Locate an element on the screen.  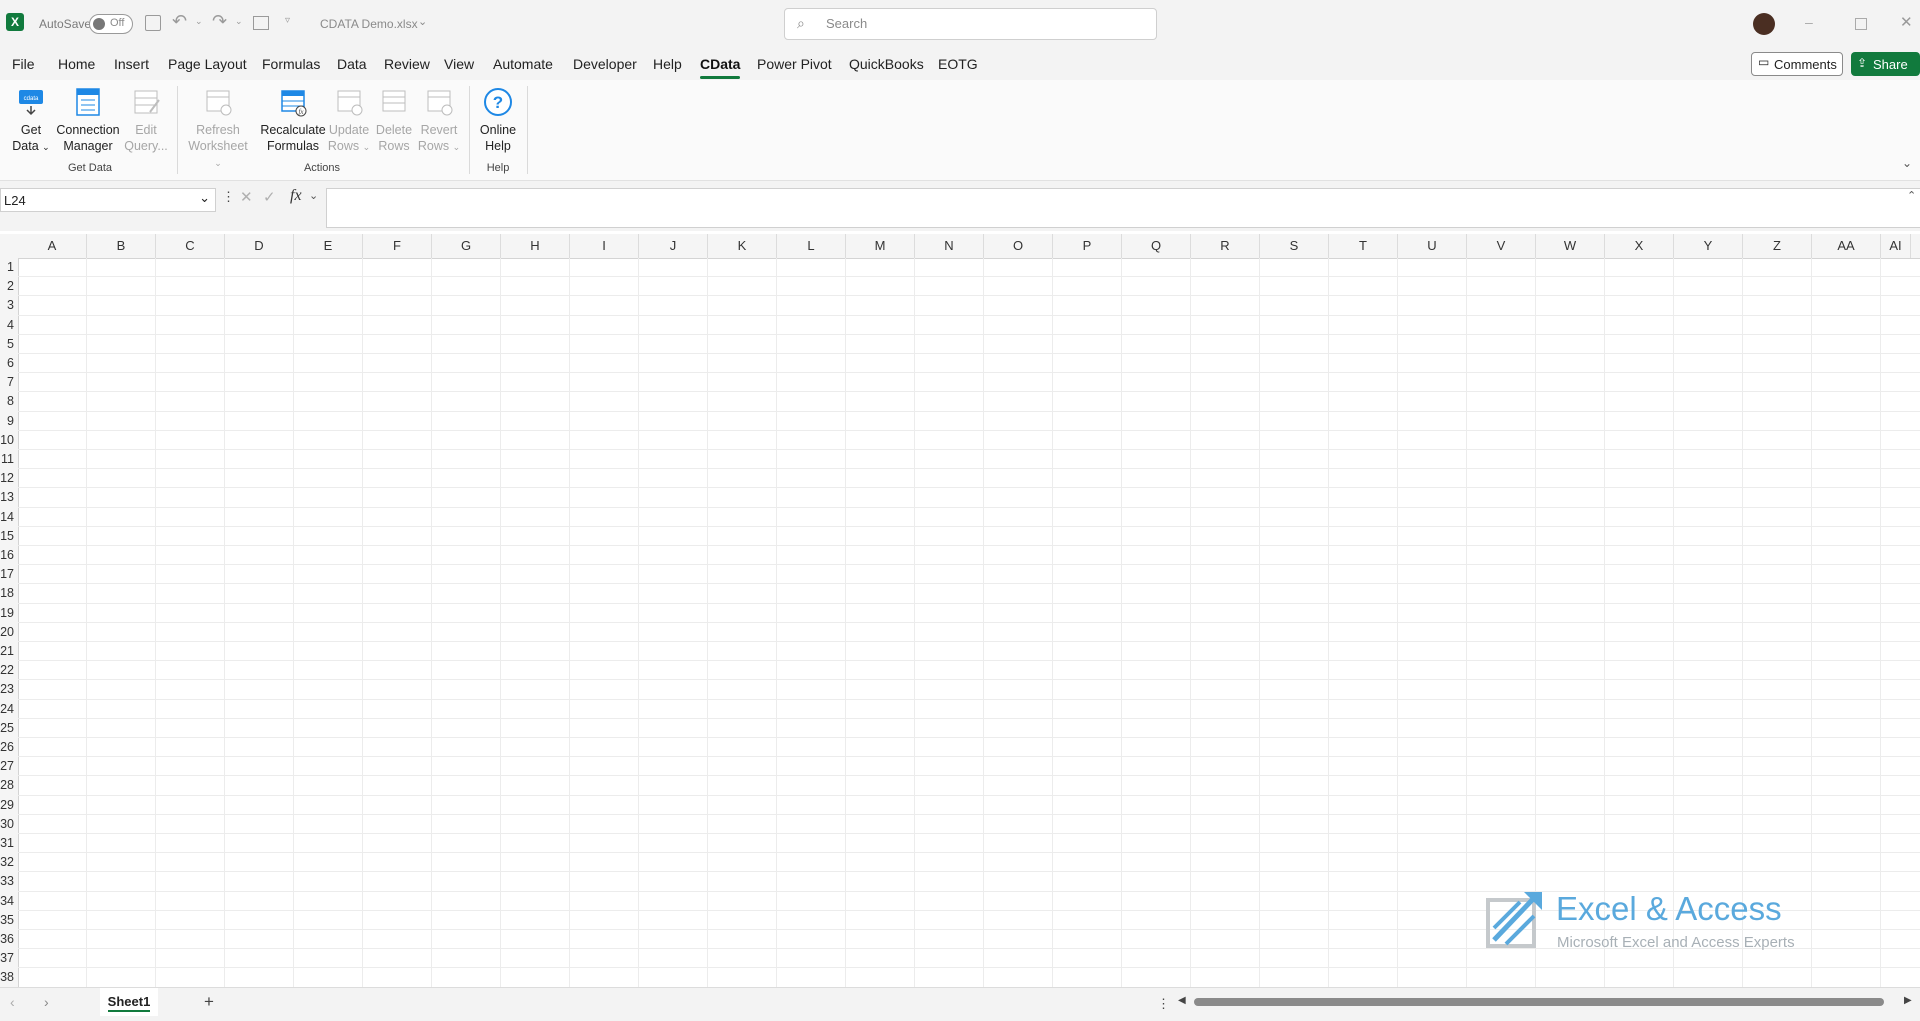
tab-page-layout: Page Layout is located at coordinates (207, 64).